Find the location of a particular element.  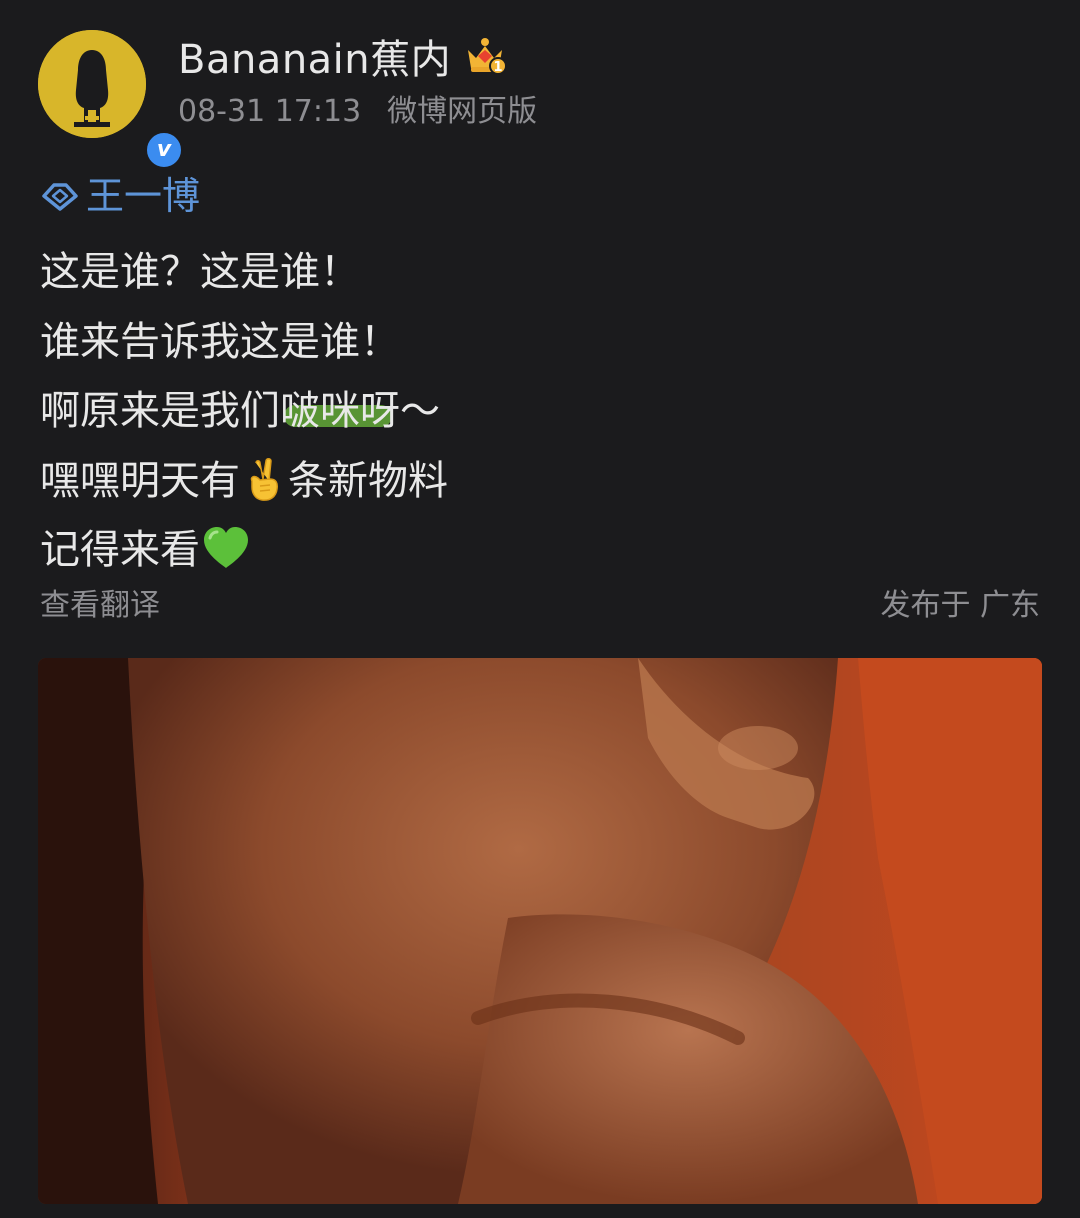

translate-link: 查看翻译 is located at coordinates (100, 606).